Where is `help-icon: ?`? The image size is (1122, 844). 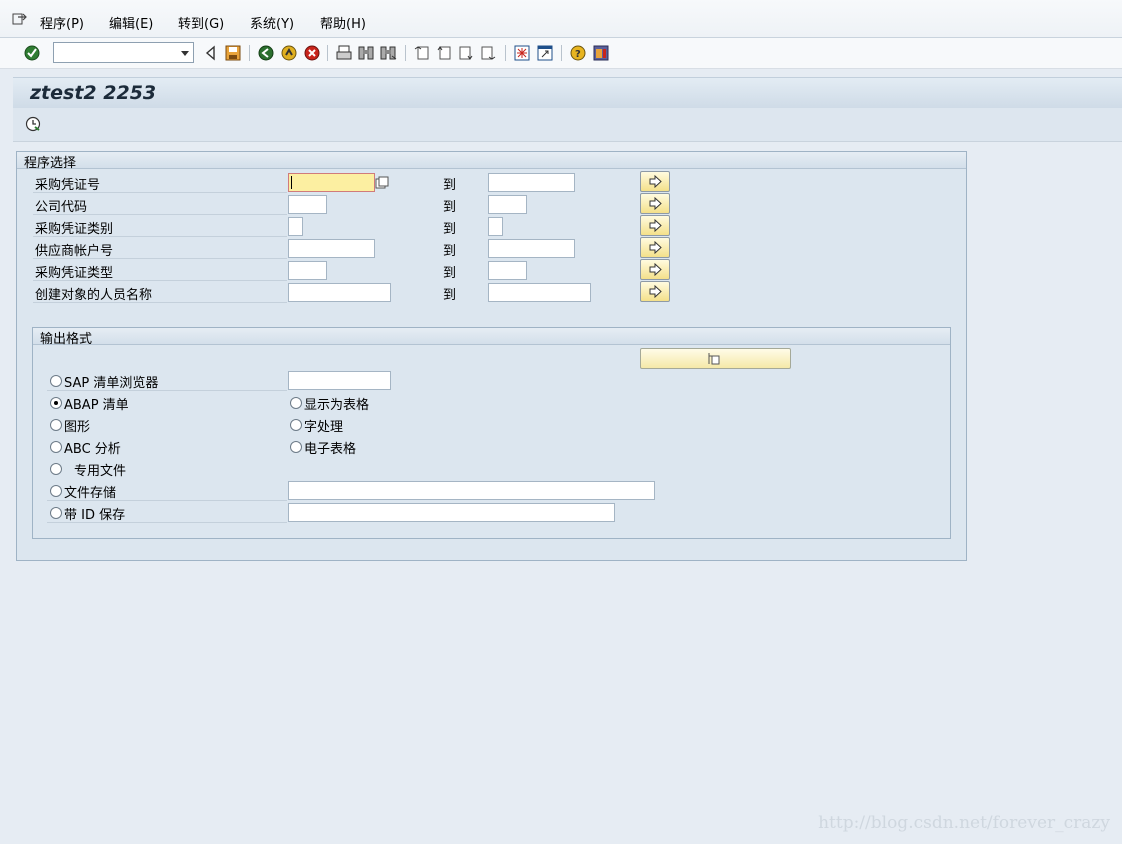 help-icon: ? is located at coordinates (578, 53).